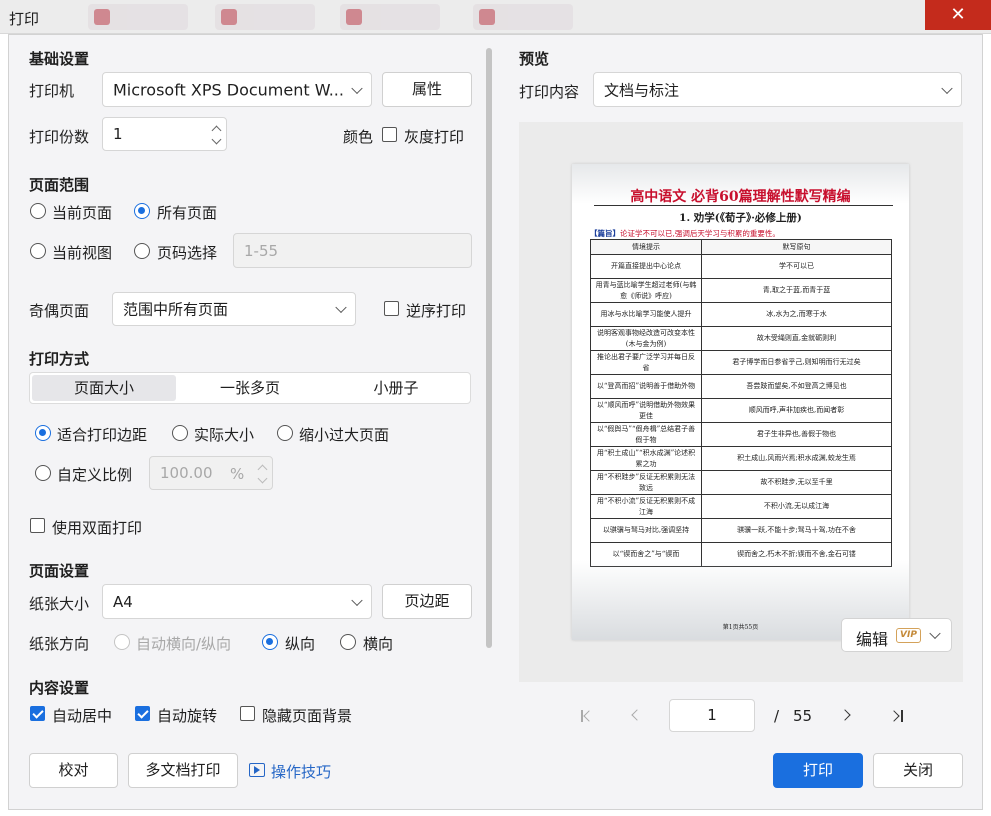 The image size is (991, 816). Describe the element at coordinates (237, 601) in the screenshot. I see `paper-size-select: A4` at that location.